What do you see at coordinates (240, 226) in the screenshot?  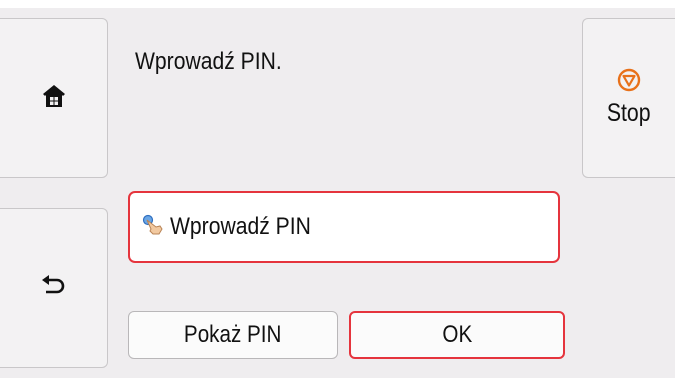 I see `pin-input-label: Wprowadź PIN` at bounding box center [240, 226].